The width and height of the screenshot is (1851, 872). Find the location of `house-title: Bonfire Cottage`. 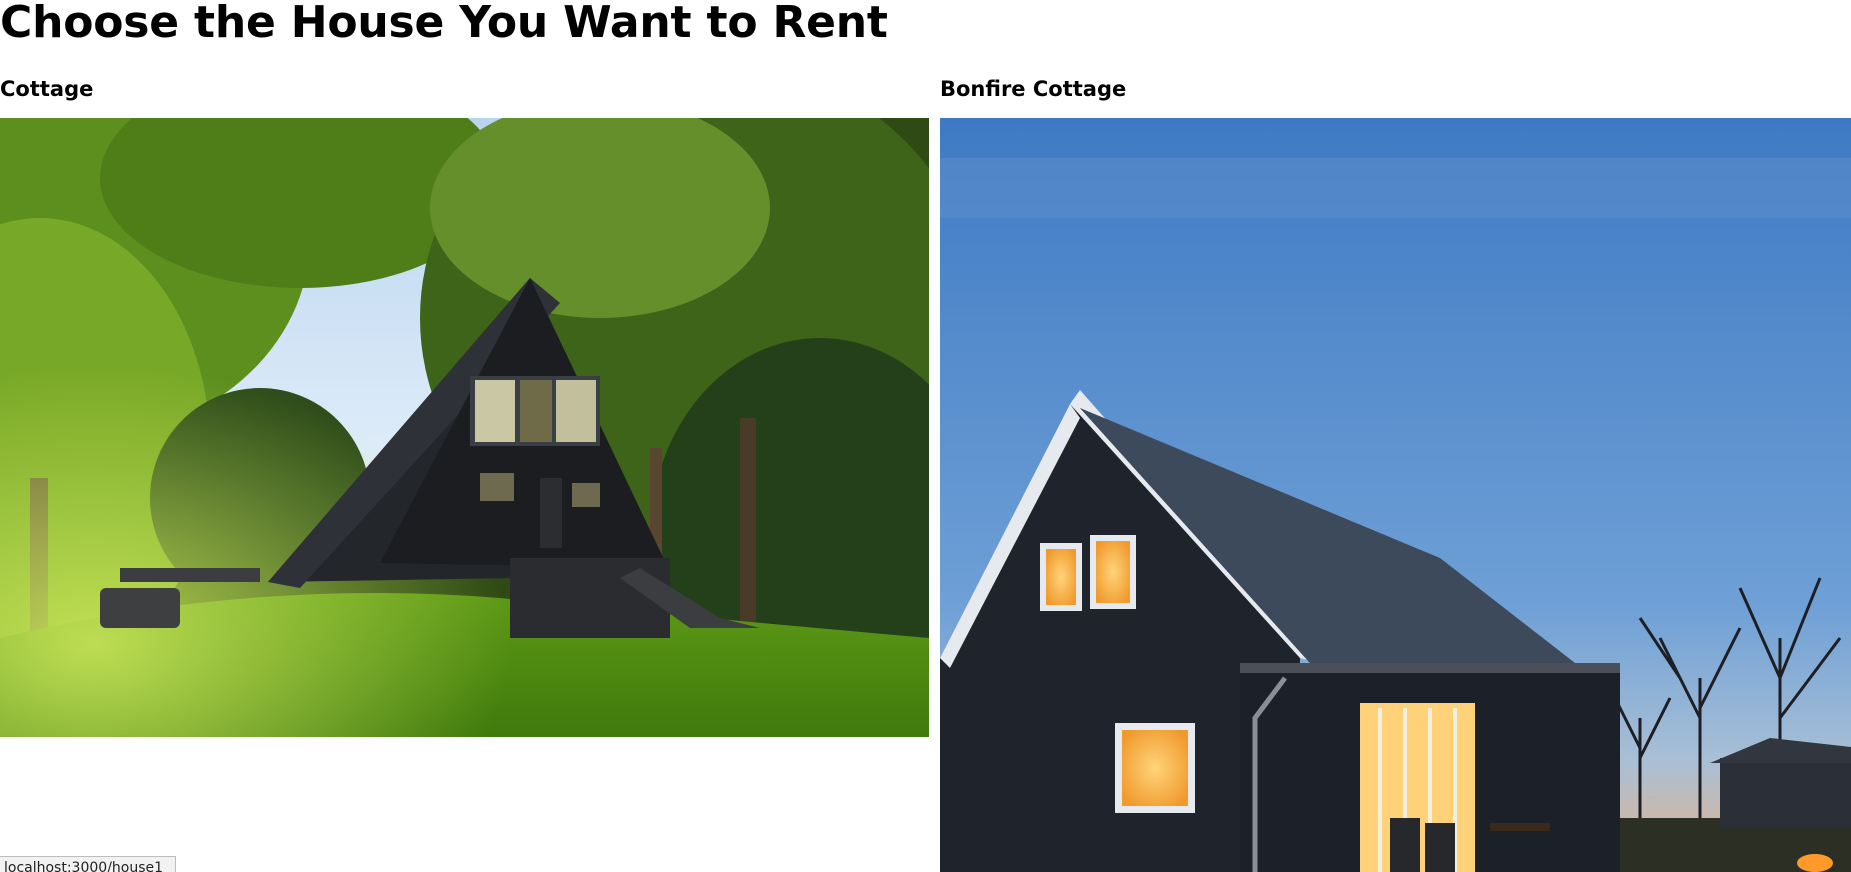

house-title: Bonfire Cottage is located at coordinates (1033, 89).